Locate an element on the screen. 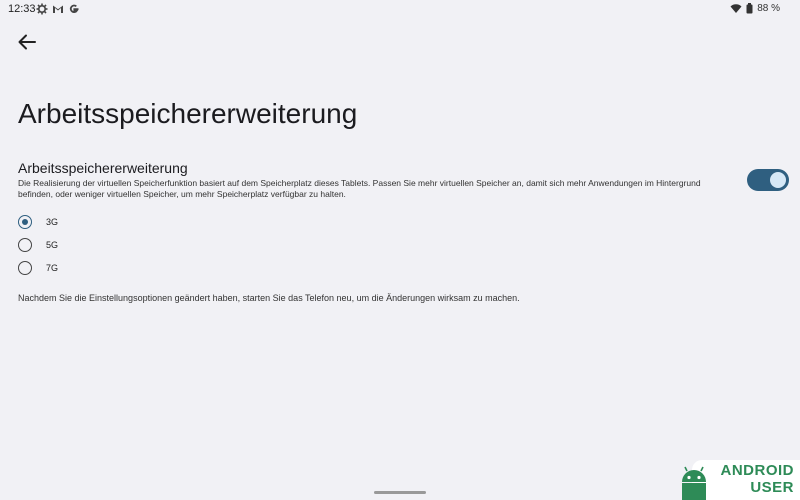 The width and height of the screenshot is (800, 500). android-robot-icon is located at coordinates (694, 483).